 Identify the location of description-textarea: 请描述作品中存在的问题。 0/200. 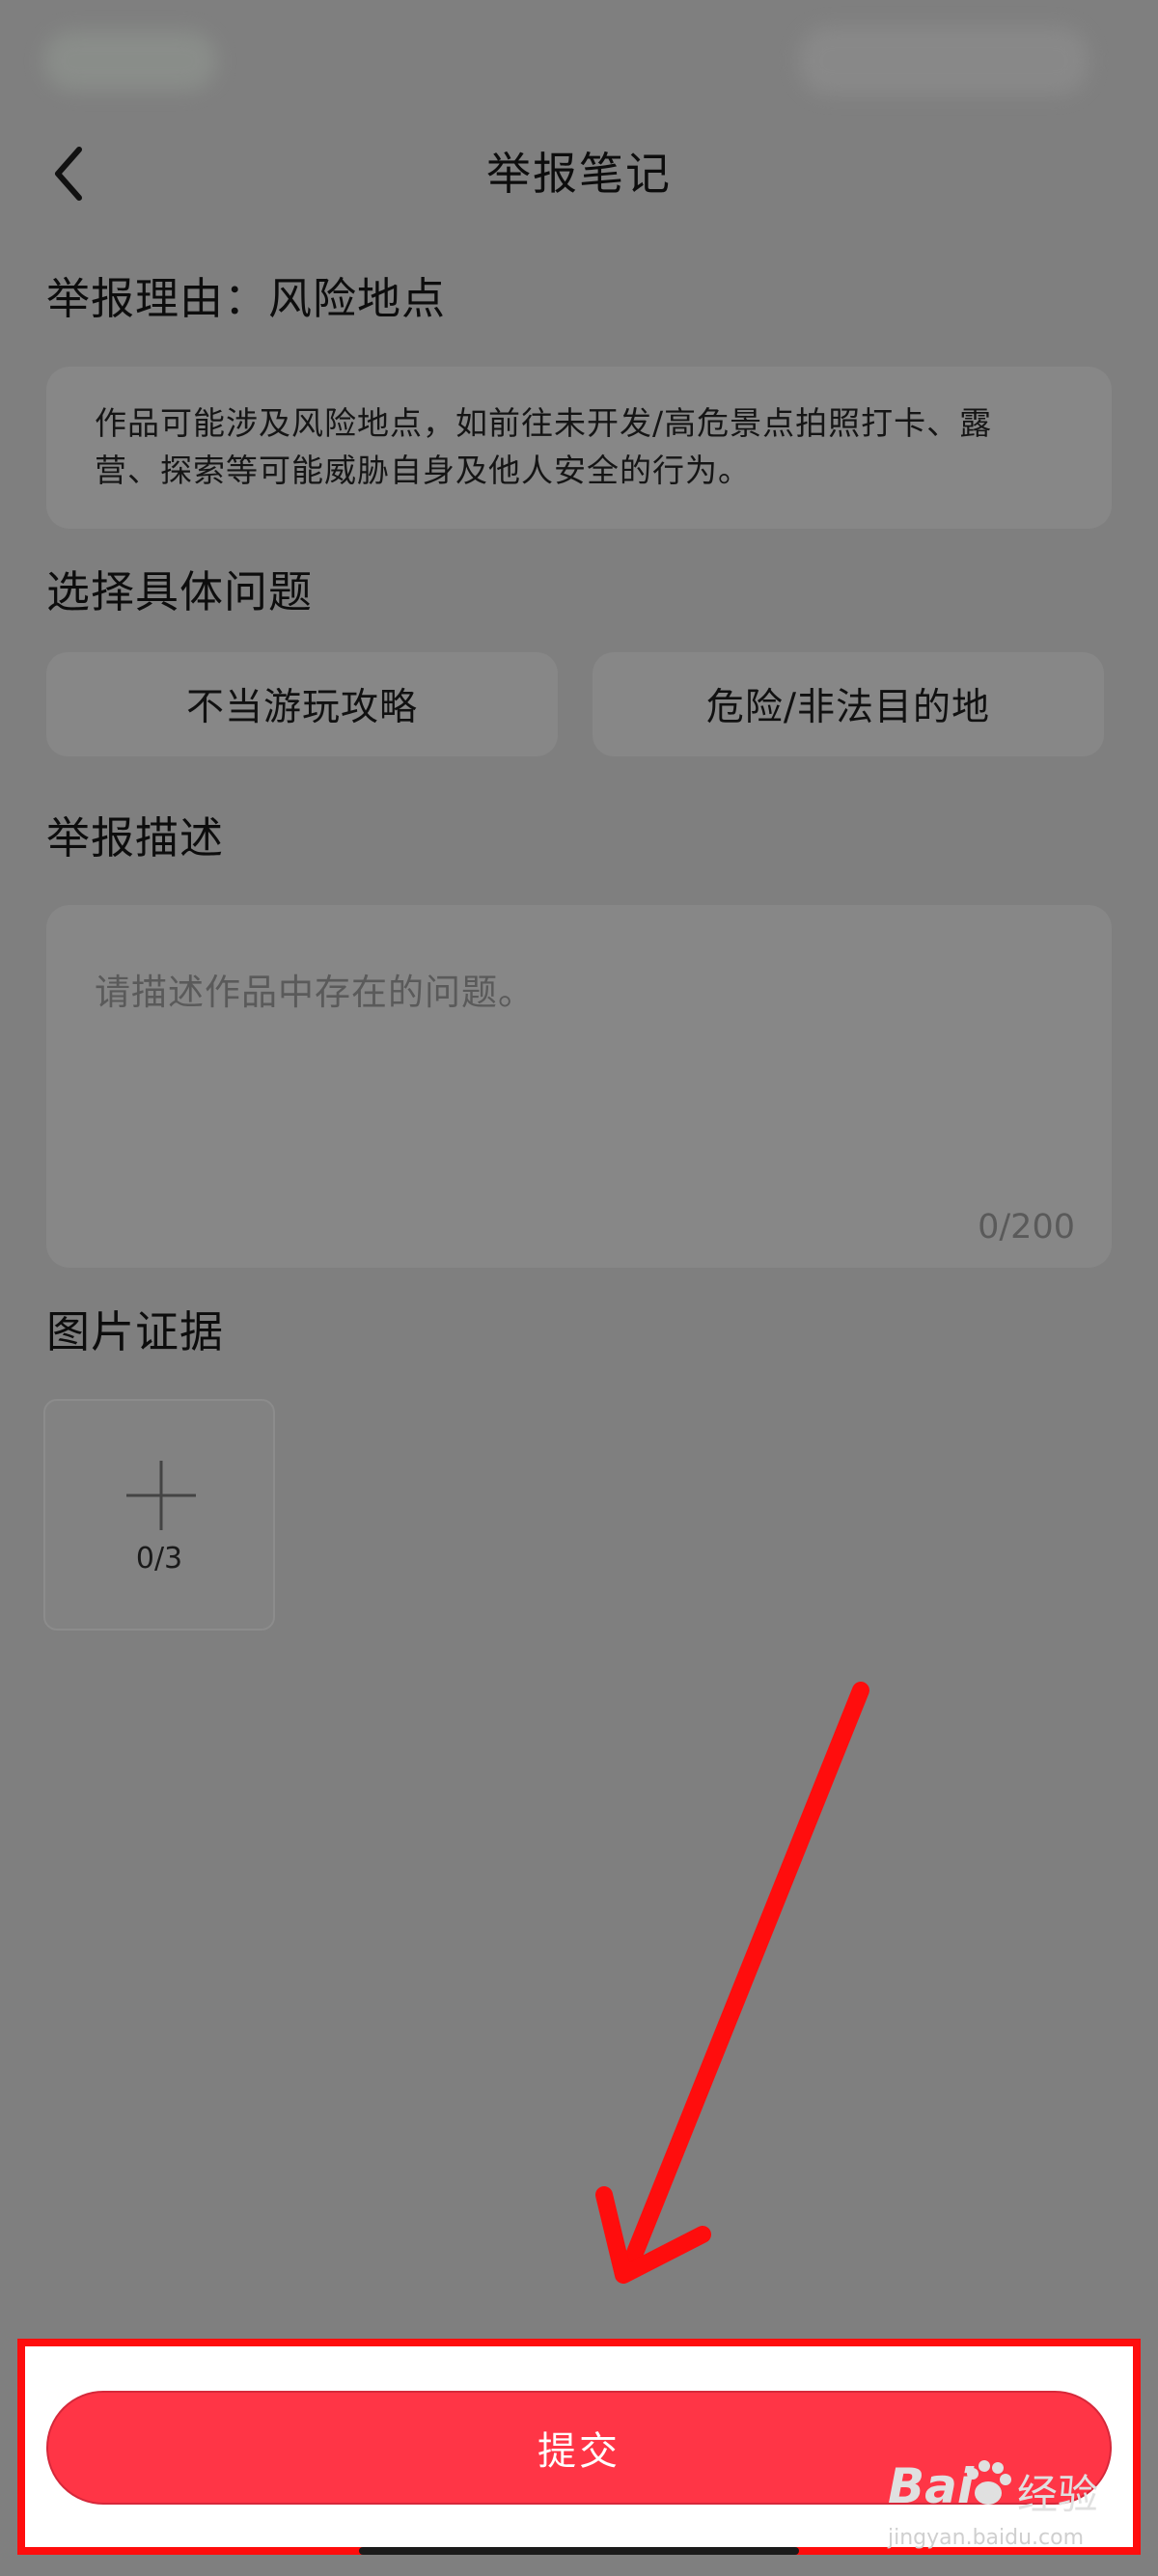
(579, 1087).